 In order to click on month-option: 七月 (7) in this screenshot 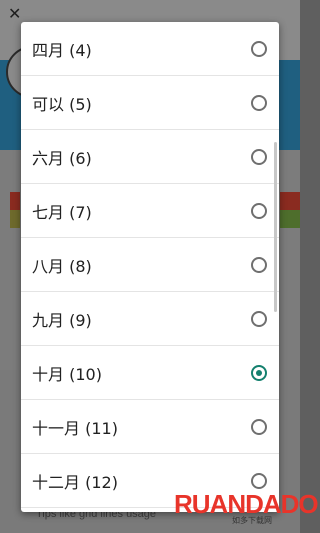, I will do `click(150, 211)`.